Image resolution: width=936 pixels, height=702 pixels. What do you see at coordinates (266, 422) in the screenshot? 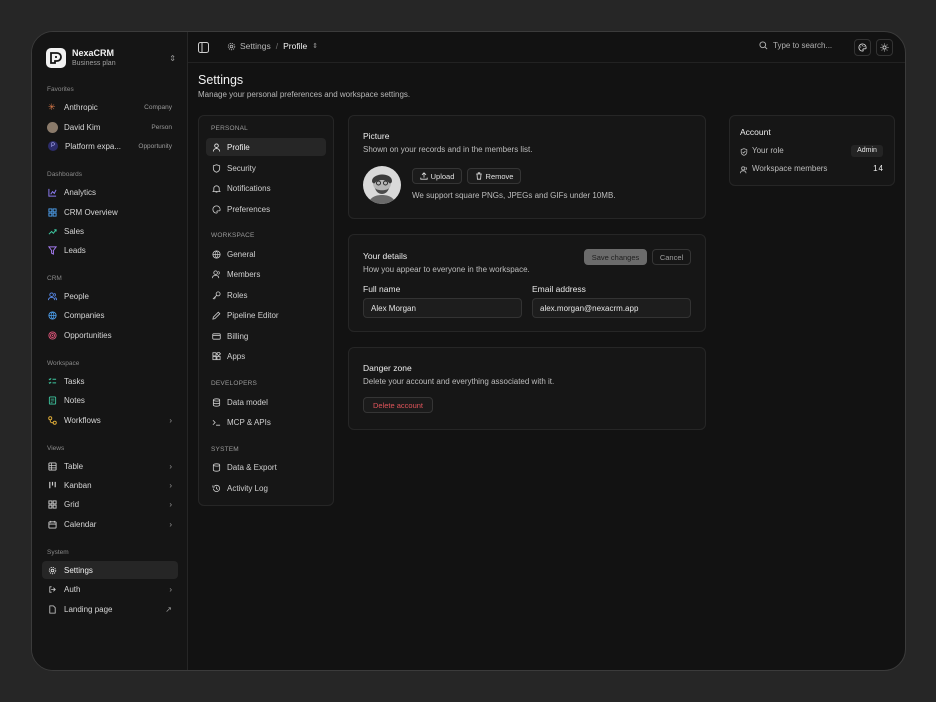
I see `settings-nav-mcp-apis: MCP & APIs` at bounding box center [266, 422].